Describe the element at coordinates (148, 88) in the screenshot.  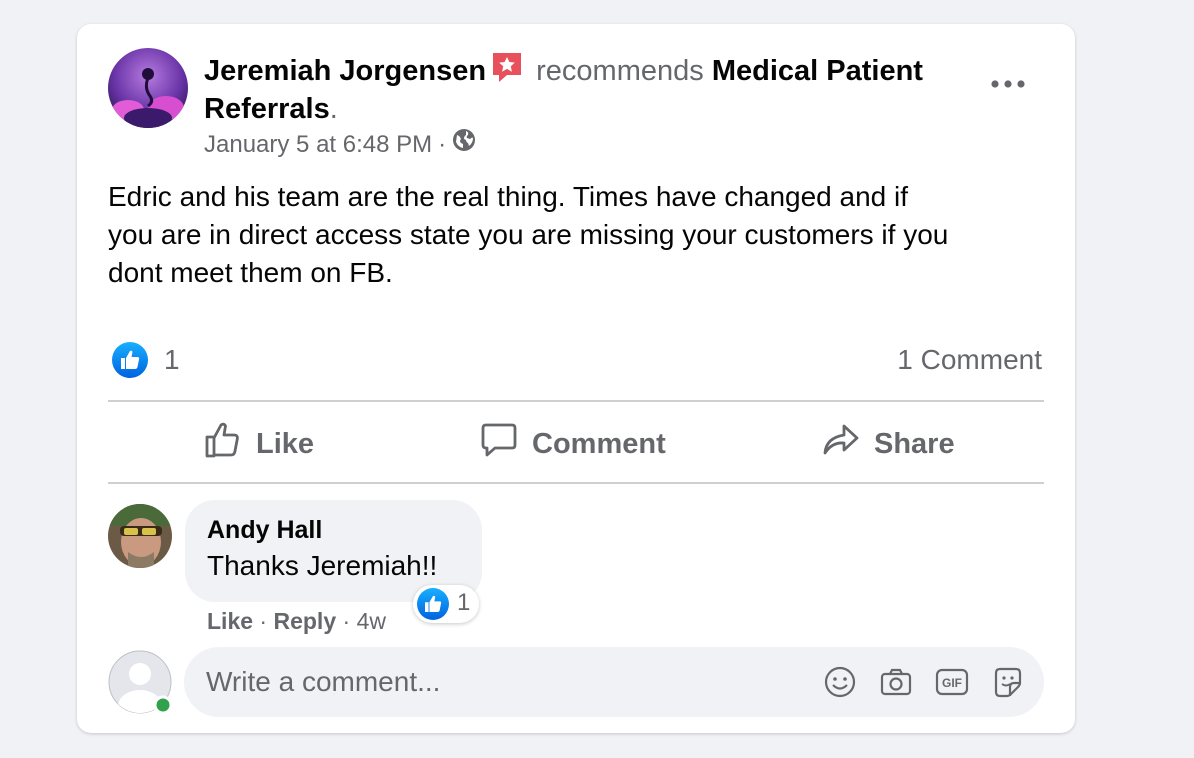
I see `author-avatar` at that location.